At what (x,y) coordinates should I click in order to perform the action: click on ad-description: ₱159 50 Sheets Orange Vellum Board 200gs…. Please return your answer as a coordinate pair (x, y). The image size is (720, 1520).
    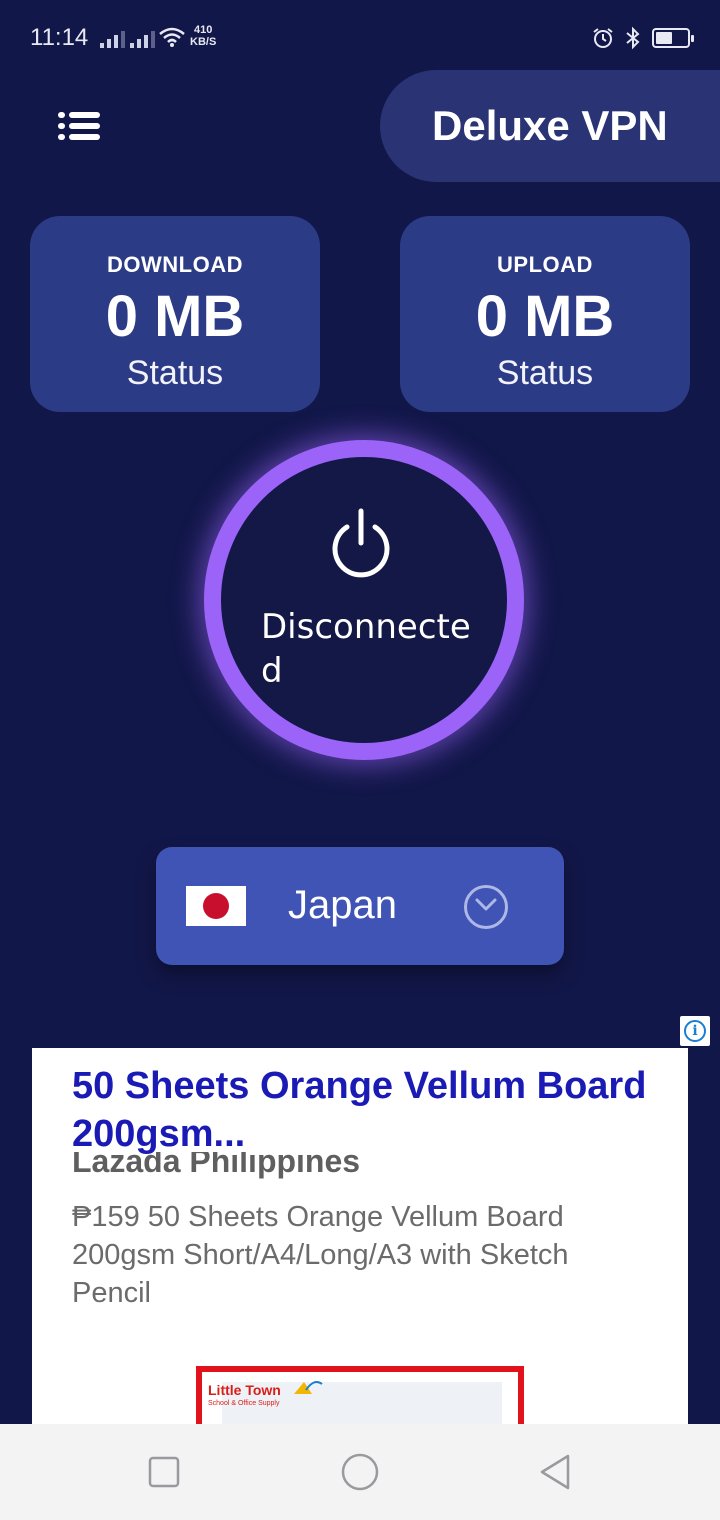
    Looking at the image, I should click on (320, 1255).